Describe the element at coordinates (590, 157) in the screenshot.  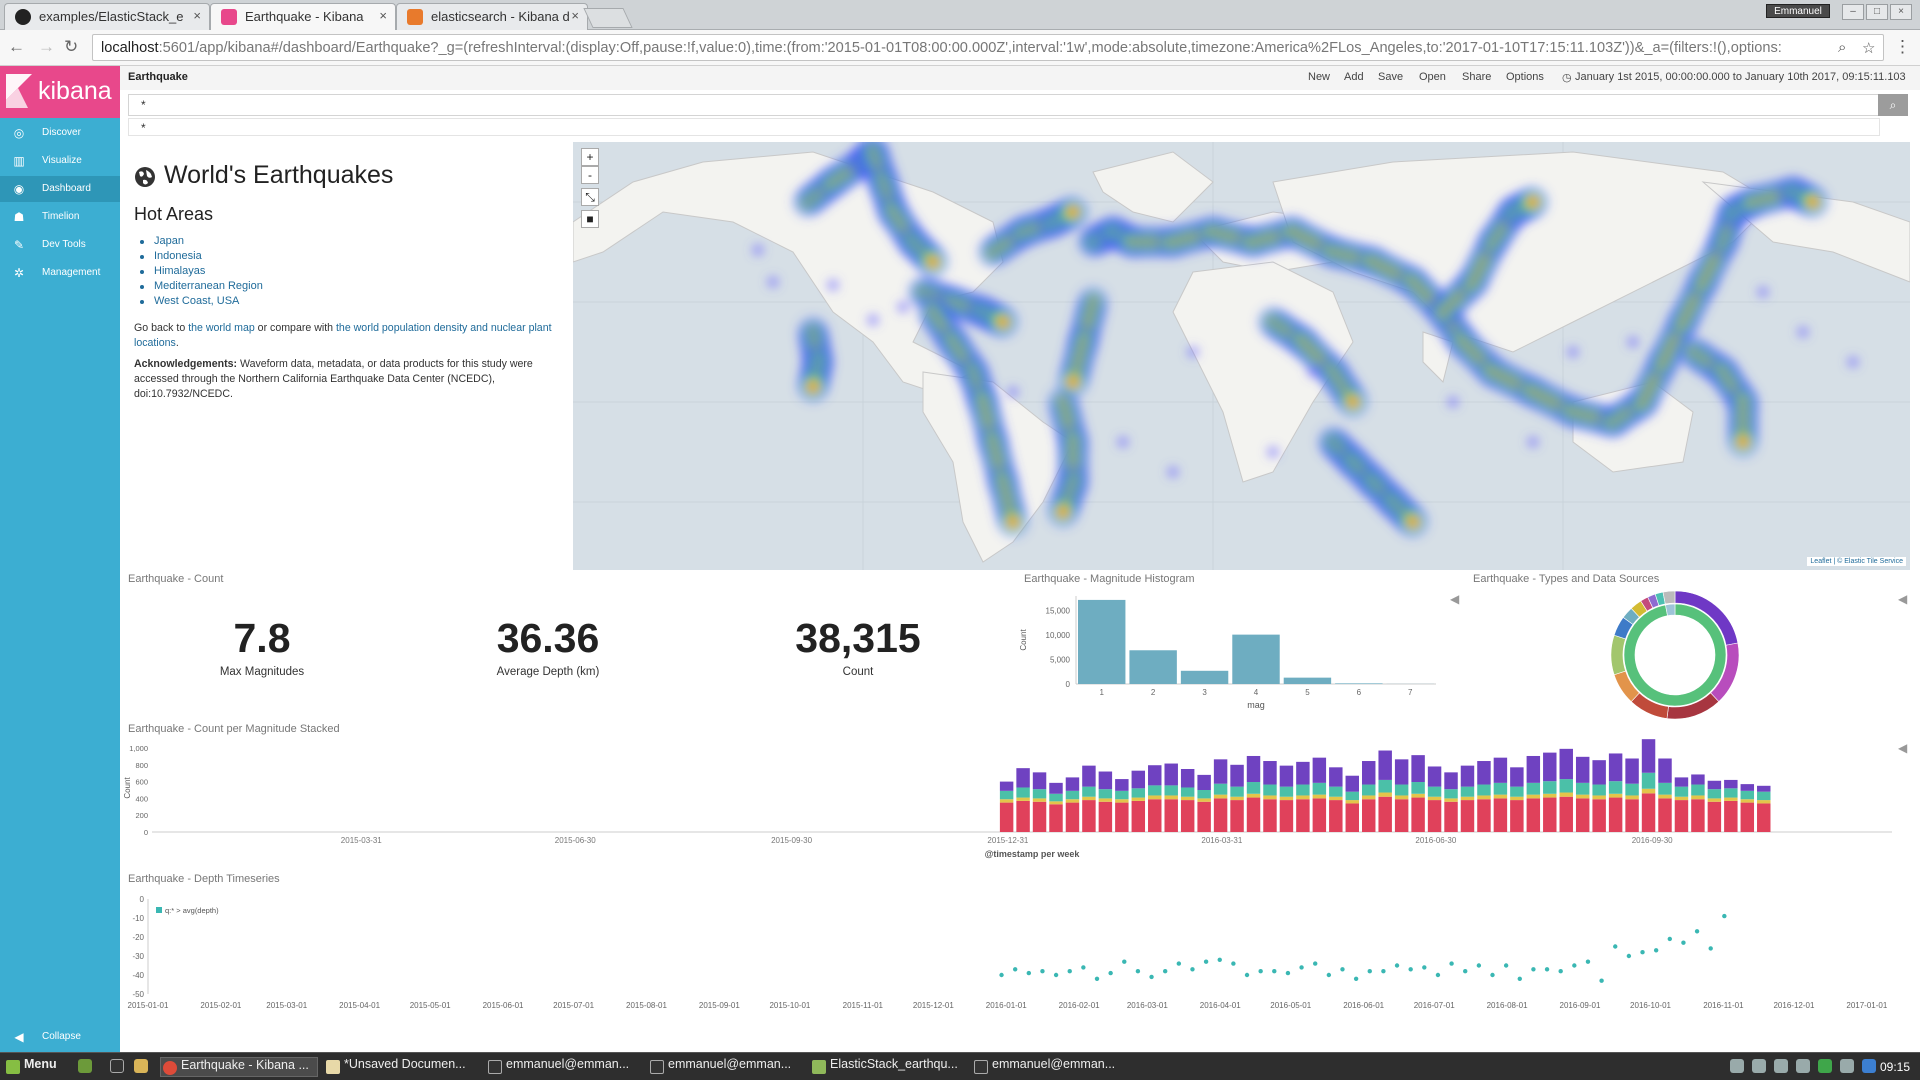
I see `zoom-in-button: +` at that location.